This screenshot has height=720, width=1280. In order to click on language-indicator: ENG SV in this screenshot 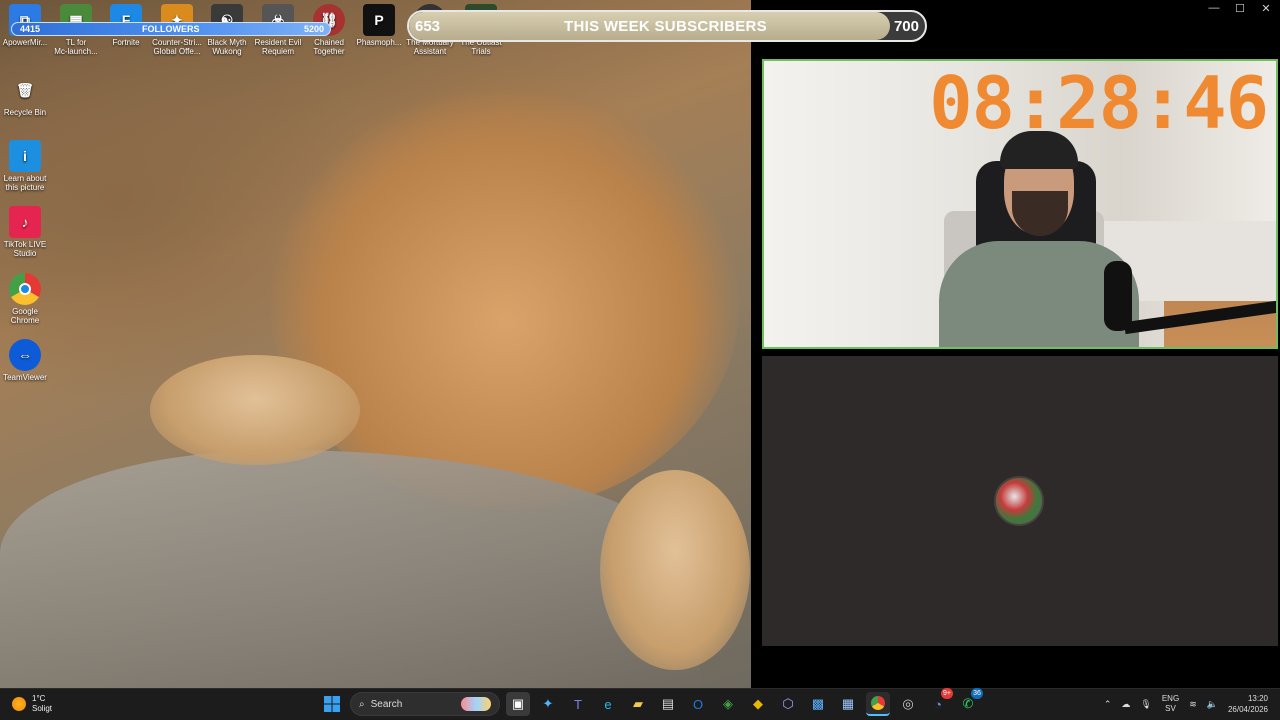, I will do `click(1170, 704)`.